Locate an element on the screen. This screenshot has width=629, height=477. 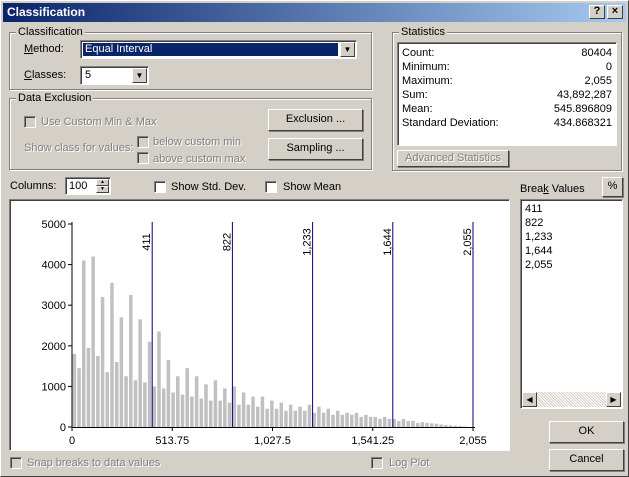
spin-up-icon: ▲ is located at coordinates (102, 182).